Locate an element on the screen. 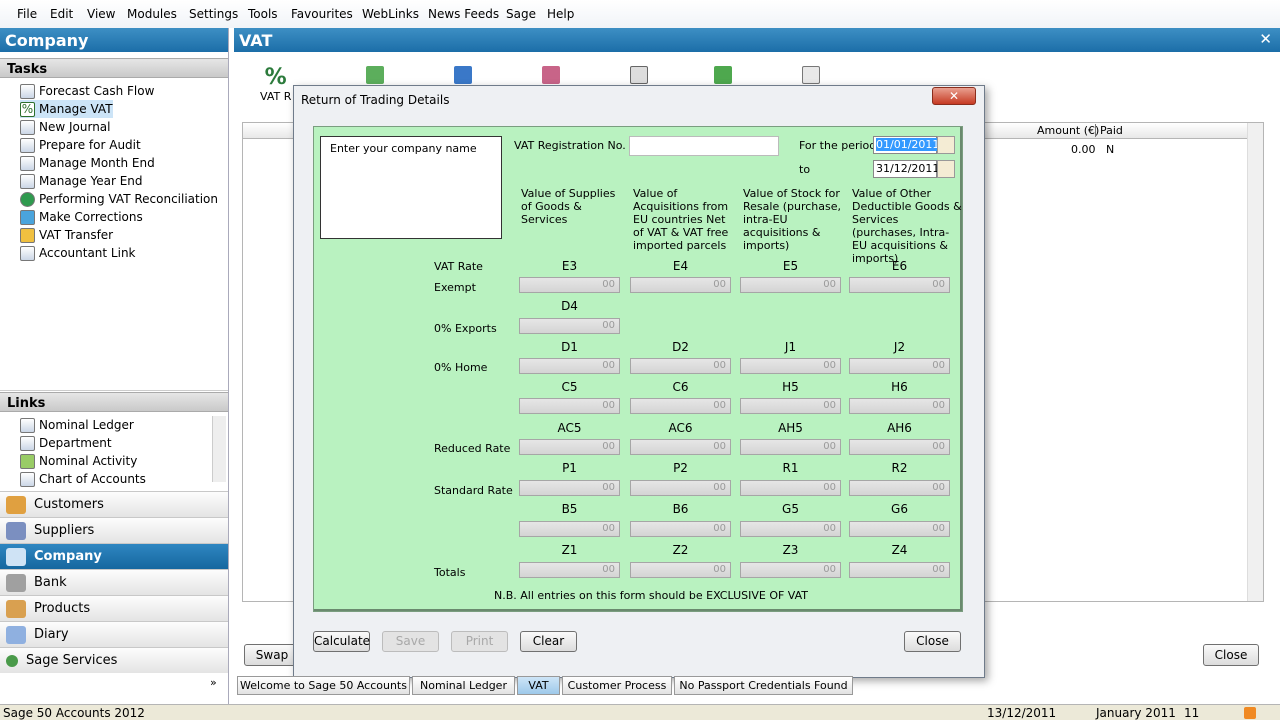 The width and height of the screenshot is (1280, 720). audit-icon is located at coordinates (27, 145).